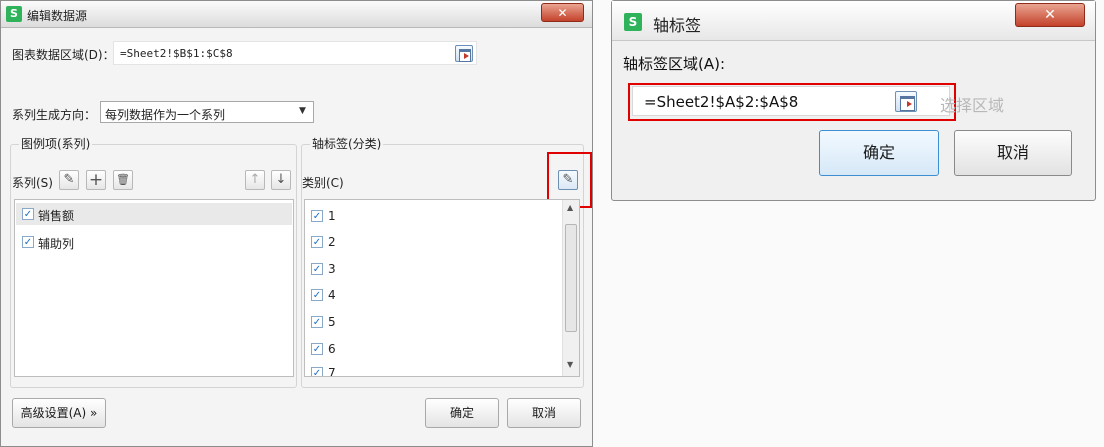 This screenshot has width=1104, height=447. I want to click on series-direction-value: 每列数据作为一个系列, so click(165, 115).